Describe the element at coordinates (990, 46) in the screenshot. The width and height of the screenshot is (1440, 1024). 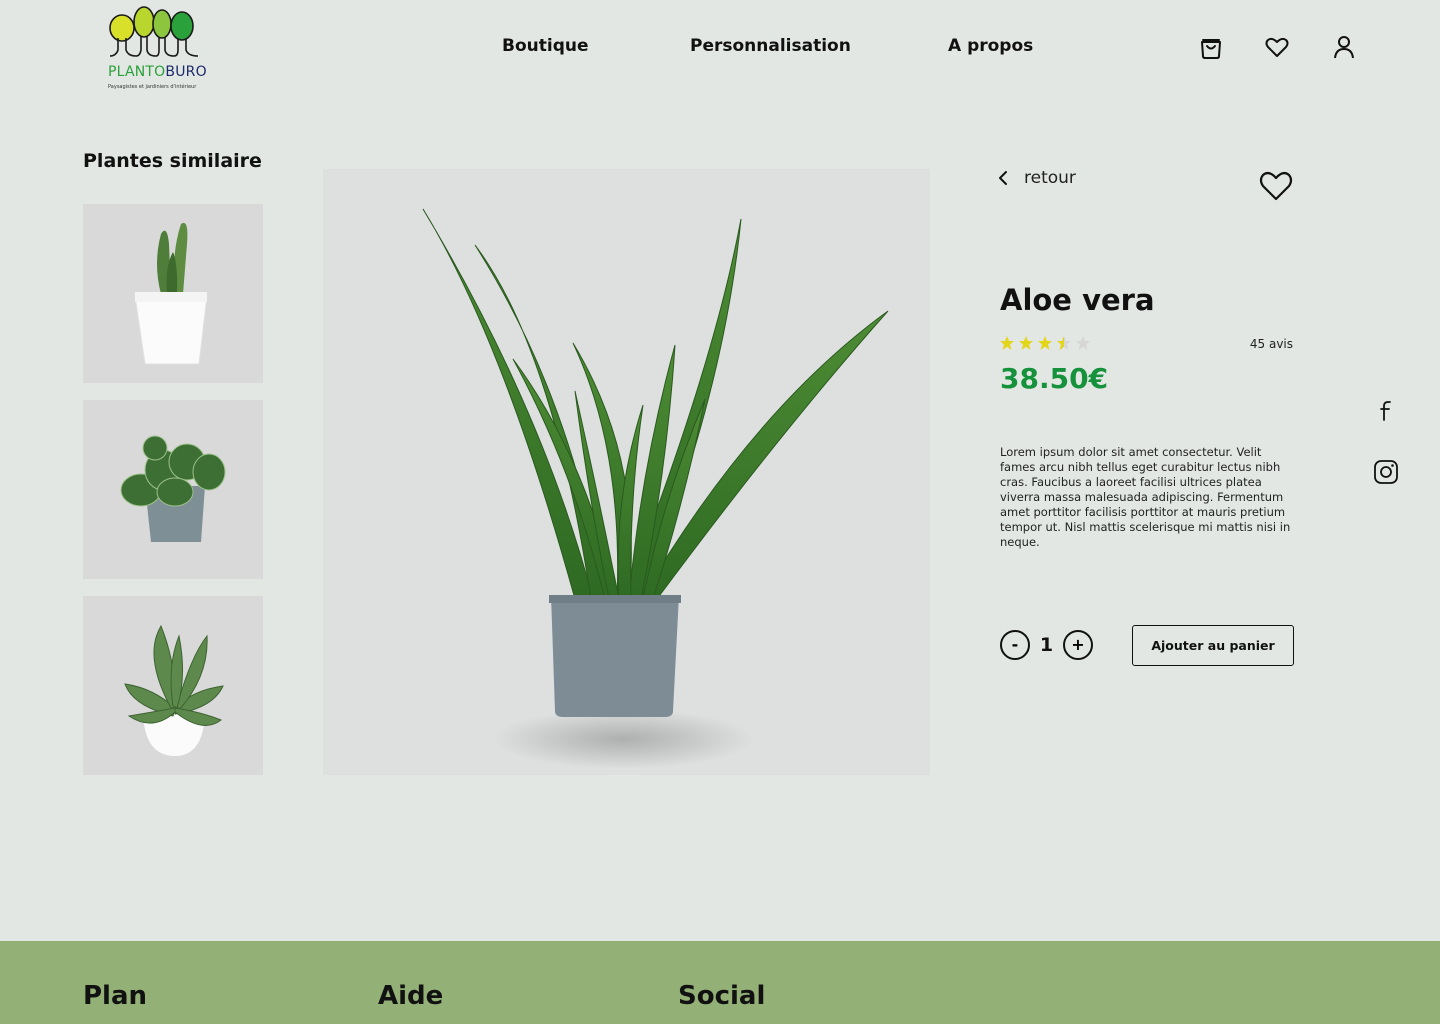
I see `nav-link-a-propos: A propos` at that location.